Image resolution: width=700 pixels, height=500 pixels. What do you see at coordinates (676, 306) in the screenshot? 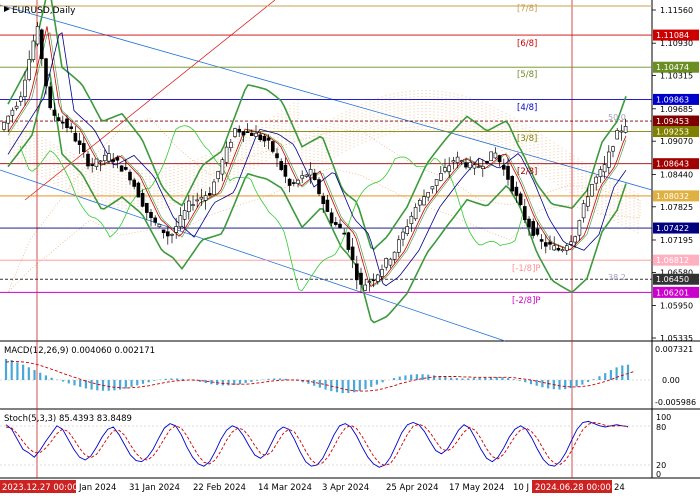
I see `price-axis-label: 1.05950` at bounding box center [676, 306].